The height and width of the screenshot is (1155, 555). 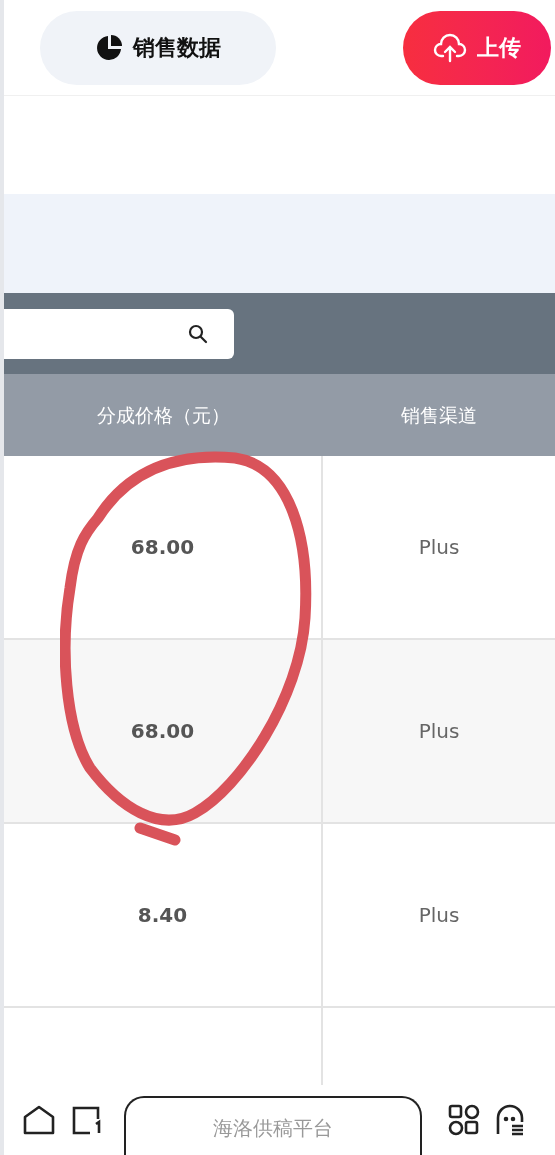 I want to click on ghost-icon, so click(x=510, y=1120).